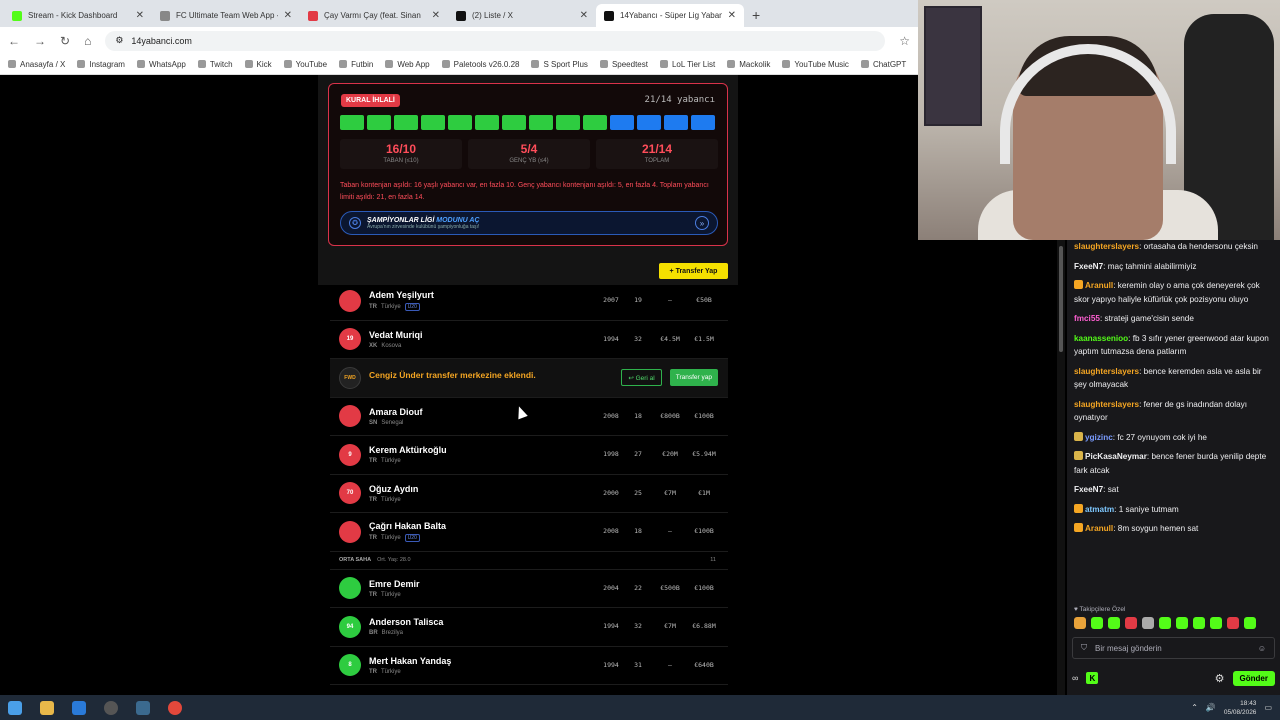 This screenshot has height=720, width=1280. What do you see at coordinates (47, 707) in the screenshot?
I see `file-explorer-icon` at bounding box center [47, 707].